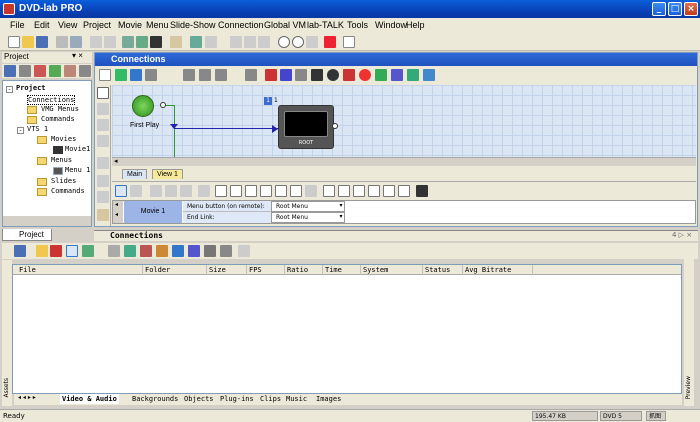  What do you see at coordinates (443, 270) in the screenshot?
I see `column-status: Status` at bounding box center [443, 270].